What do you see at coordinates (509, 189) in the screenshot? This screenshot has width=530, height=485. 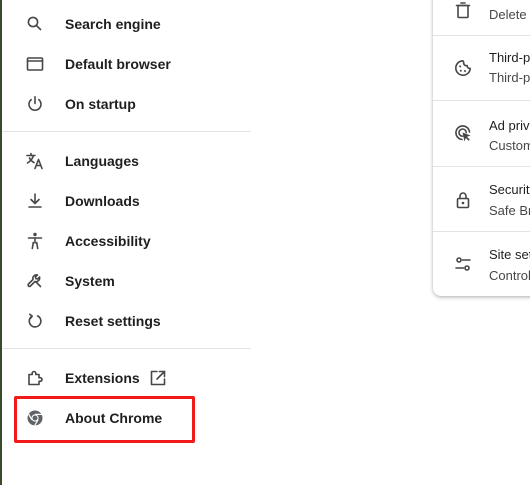 I see `card-row-title: Security` at bounding box center [509, 189].